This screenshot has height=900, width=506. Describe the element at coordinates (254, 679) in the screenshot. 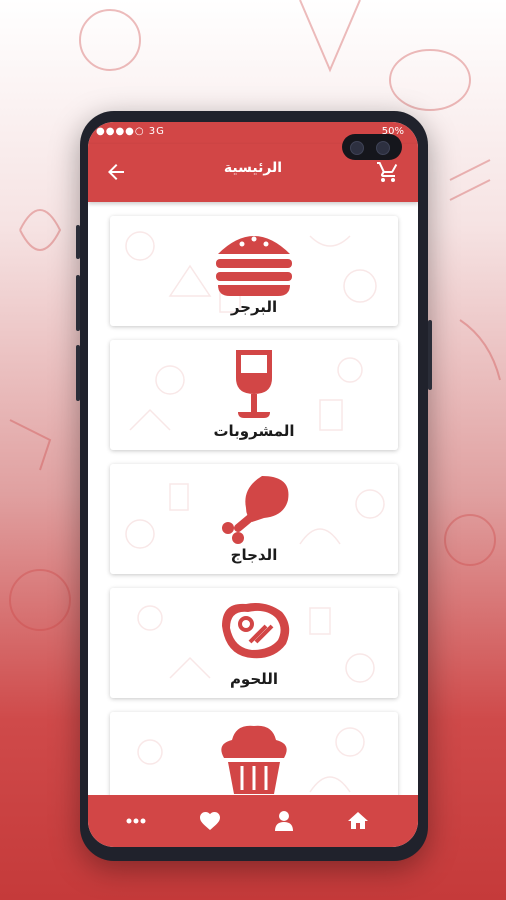

I see `category-label: اللحوم` at that location.